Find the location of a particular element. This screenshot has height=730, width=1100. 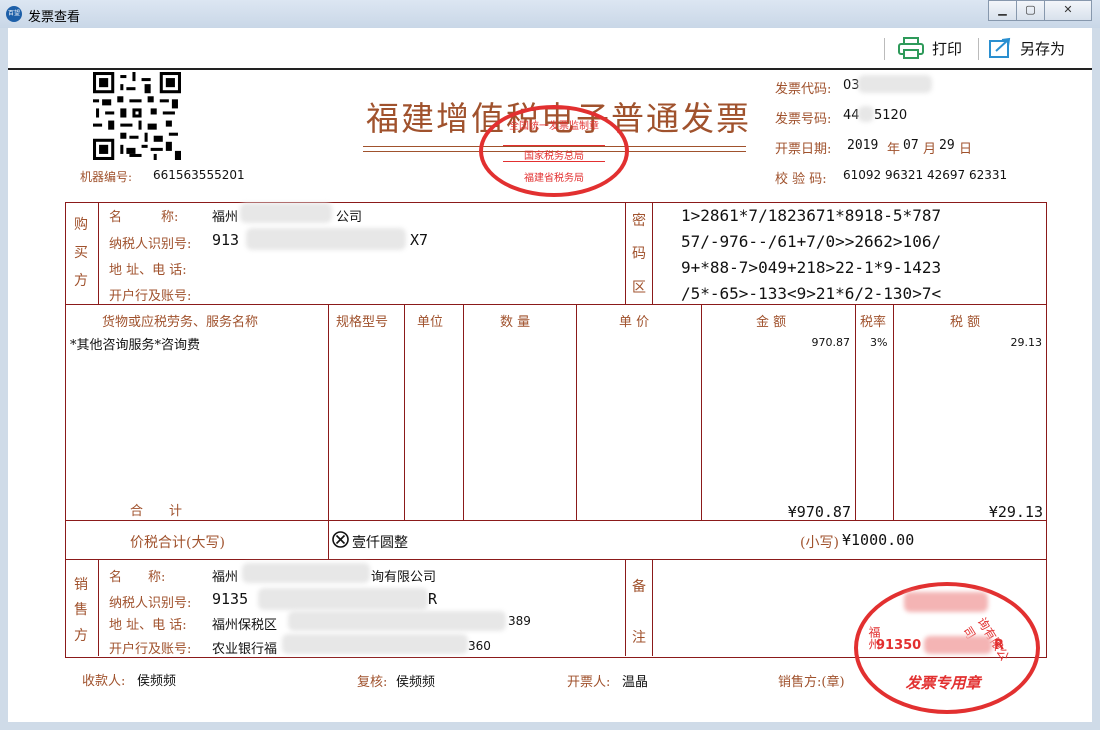

seller-name-tail: 询有限公司 is located at coordinates (404, 577).